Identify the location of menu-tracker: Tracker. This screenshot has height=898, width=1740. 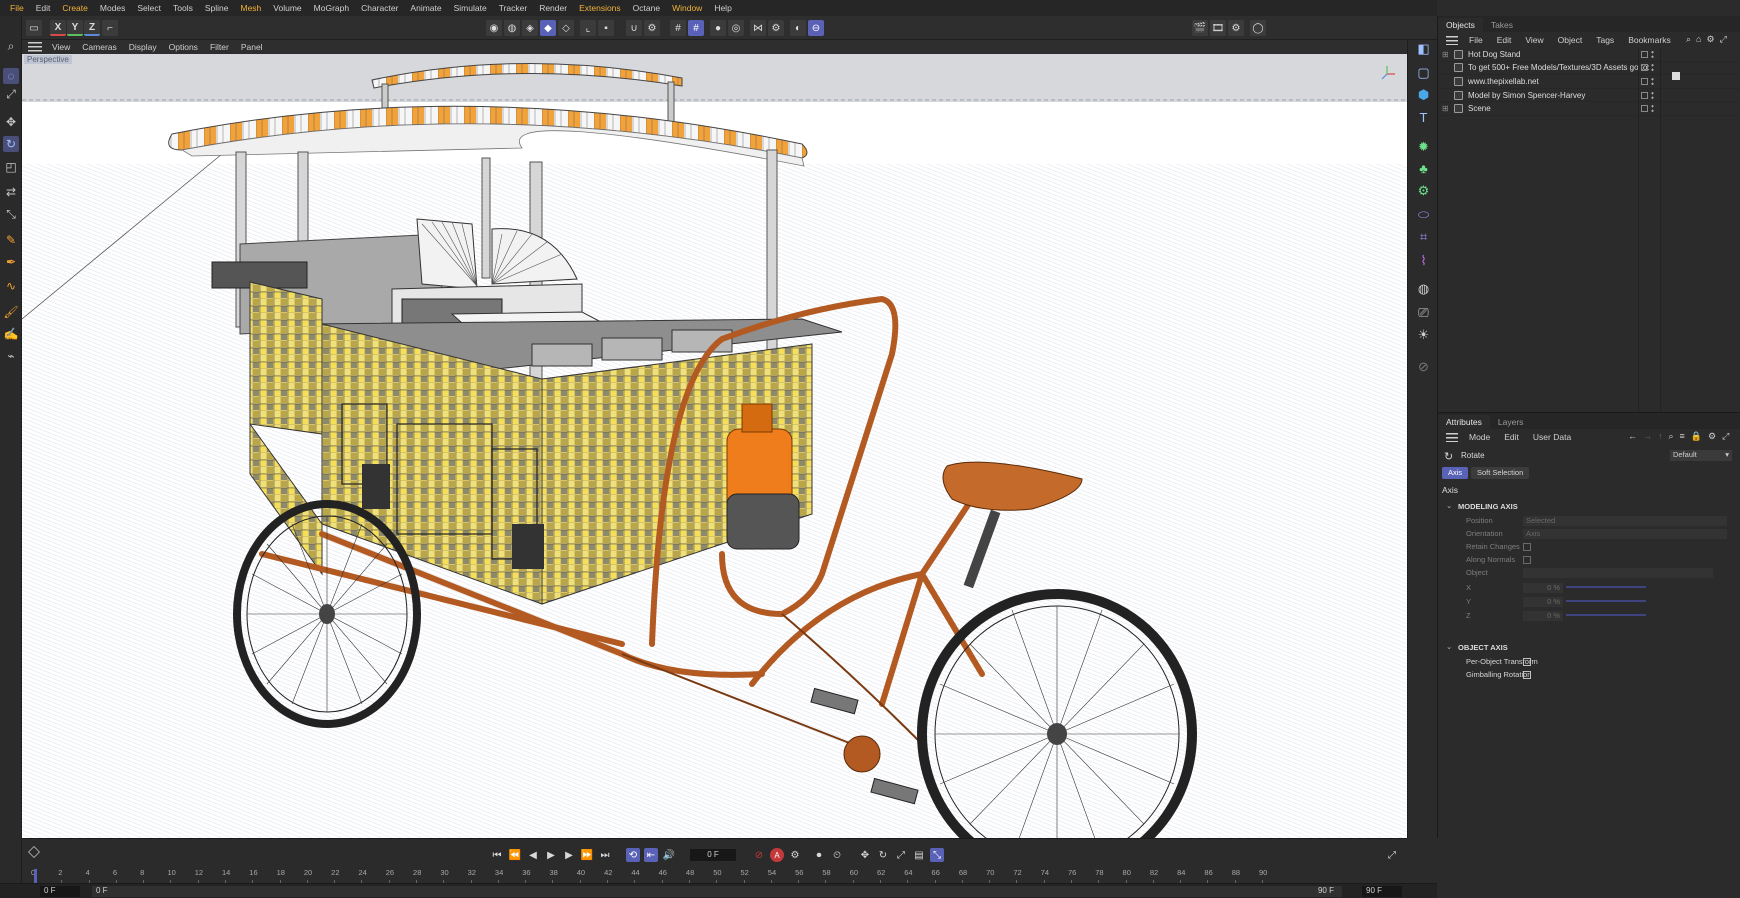
(513, 8).